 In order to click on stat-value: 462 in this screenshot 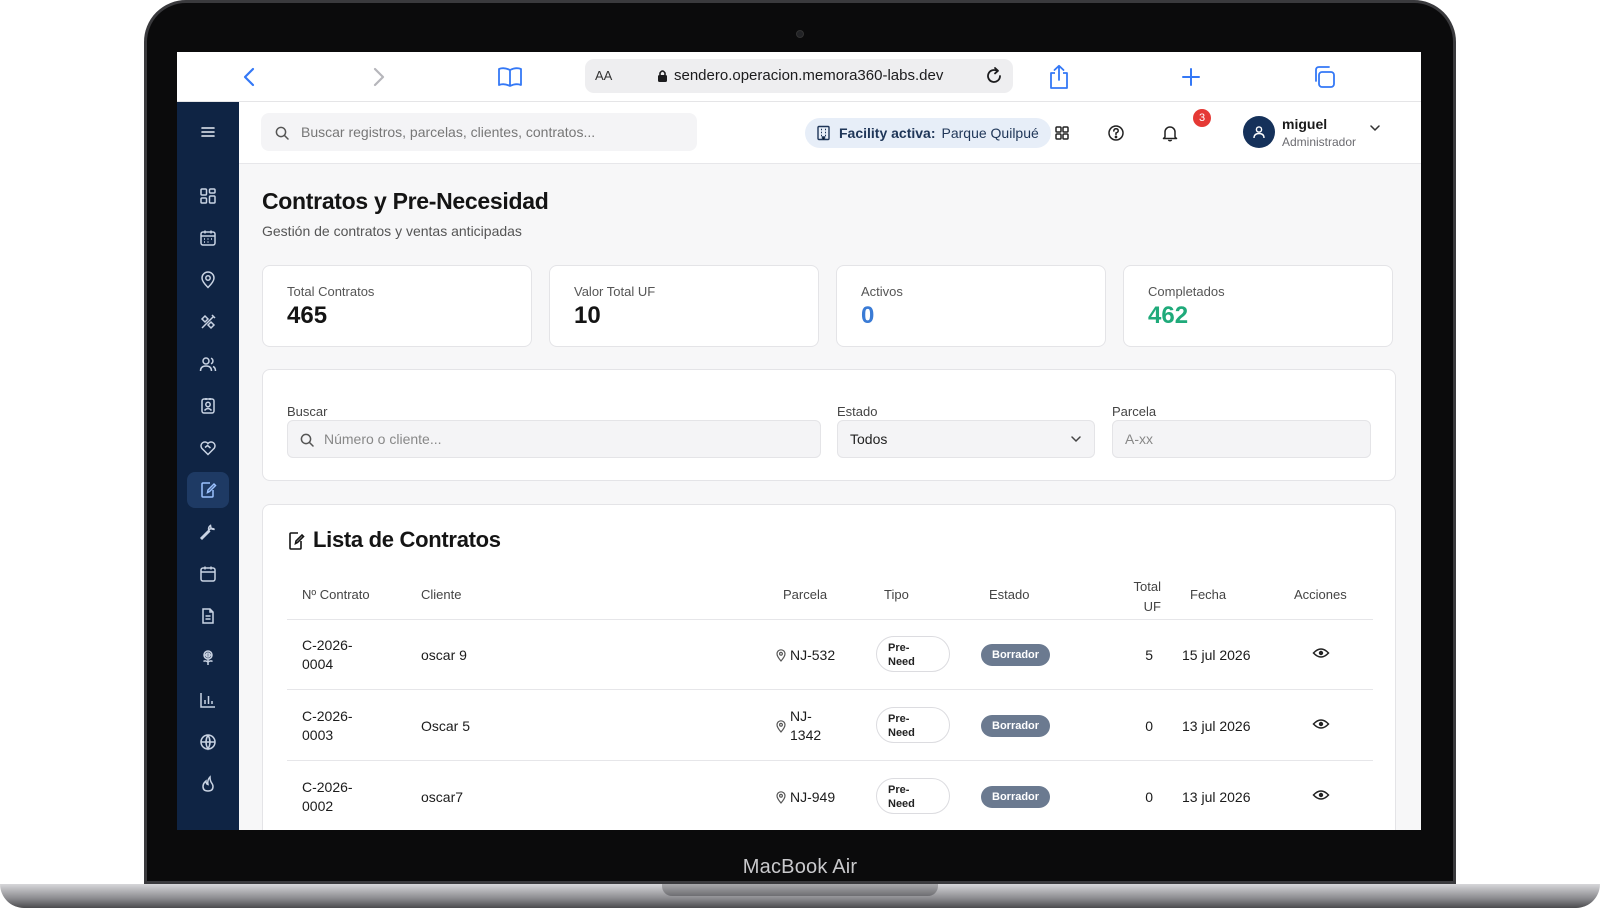, I will do `click(1168, 315)`.